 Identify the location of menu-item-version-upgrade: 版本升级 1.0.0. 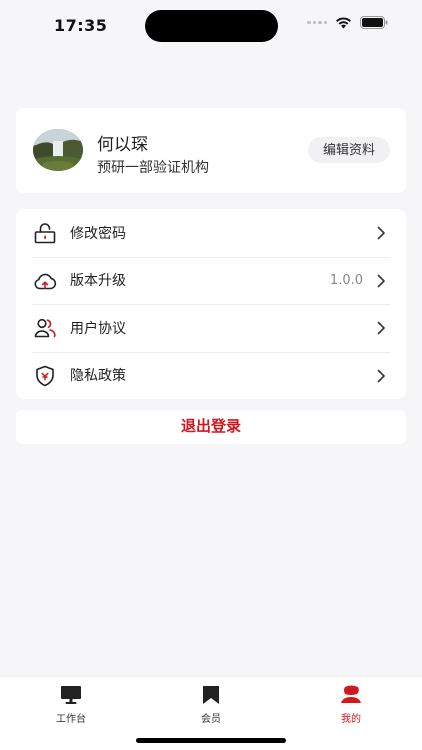
(211, 280).